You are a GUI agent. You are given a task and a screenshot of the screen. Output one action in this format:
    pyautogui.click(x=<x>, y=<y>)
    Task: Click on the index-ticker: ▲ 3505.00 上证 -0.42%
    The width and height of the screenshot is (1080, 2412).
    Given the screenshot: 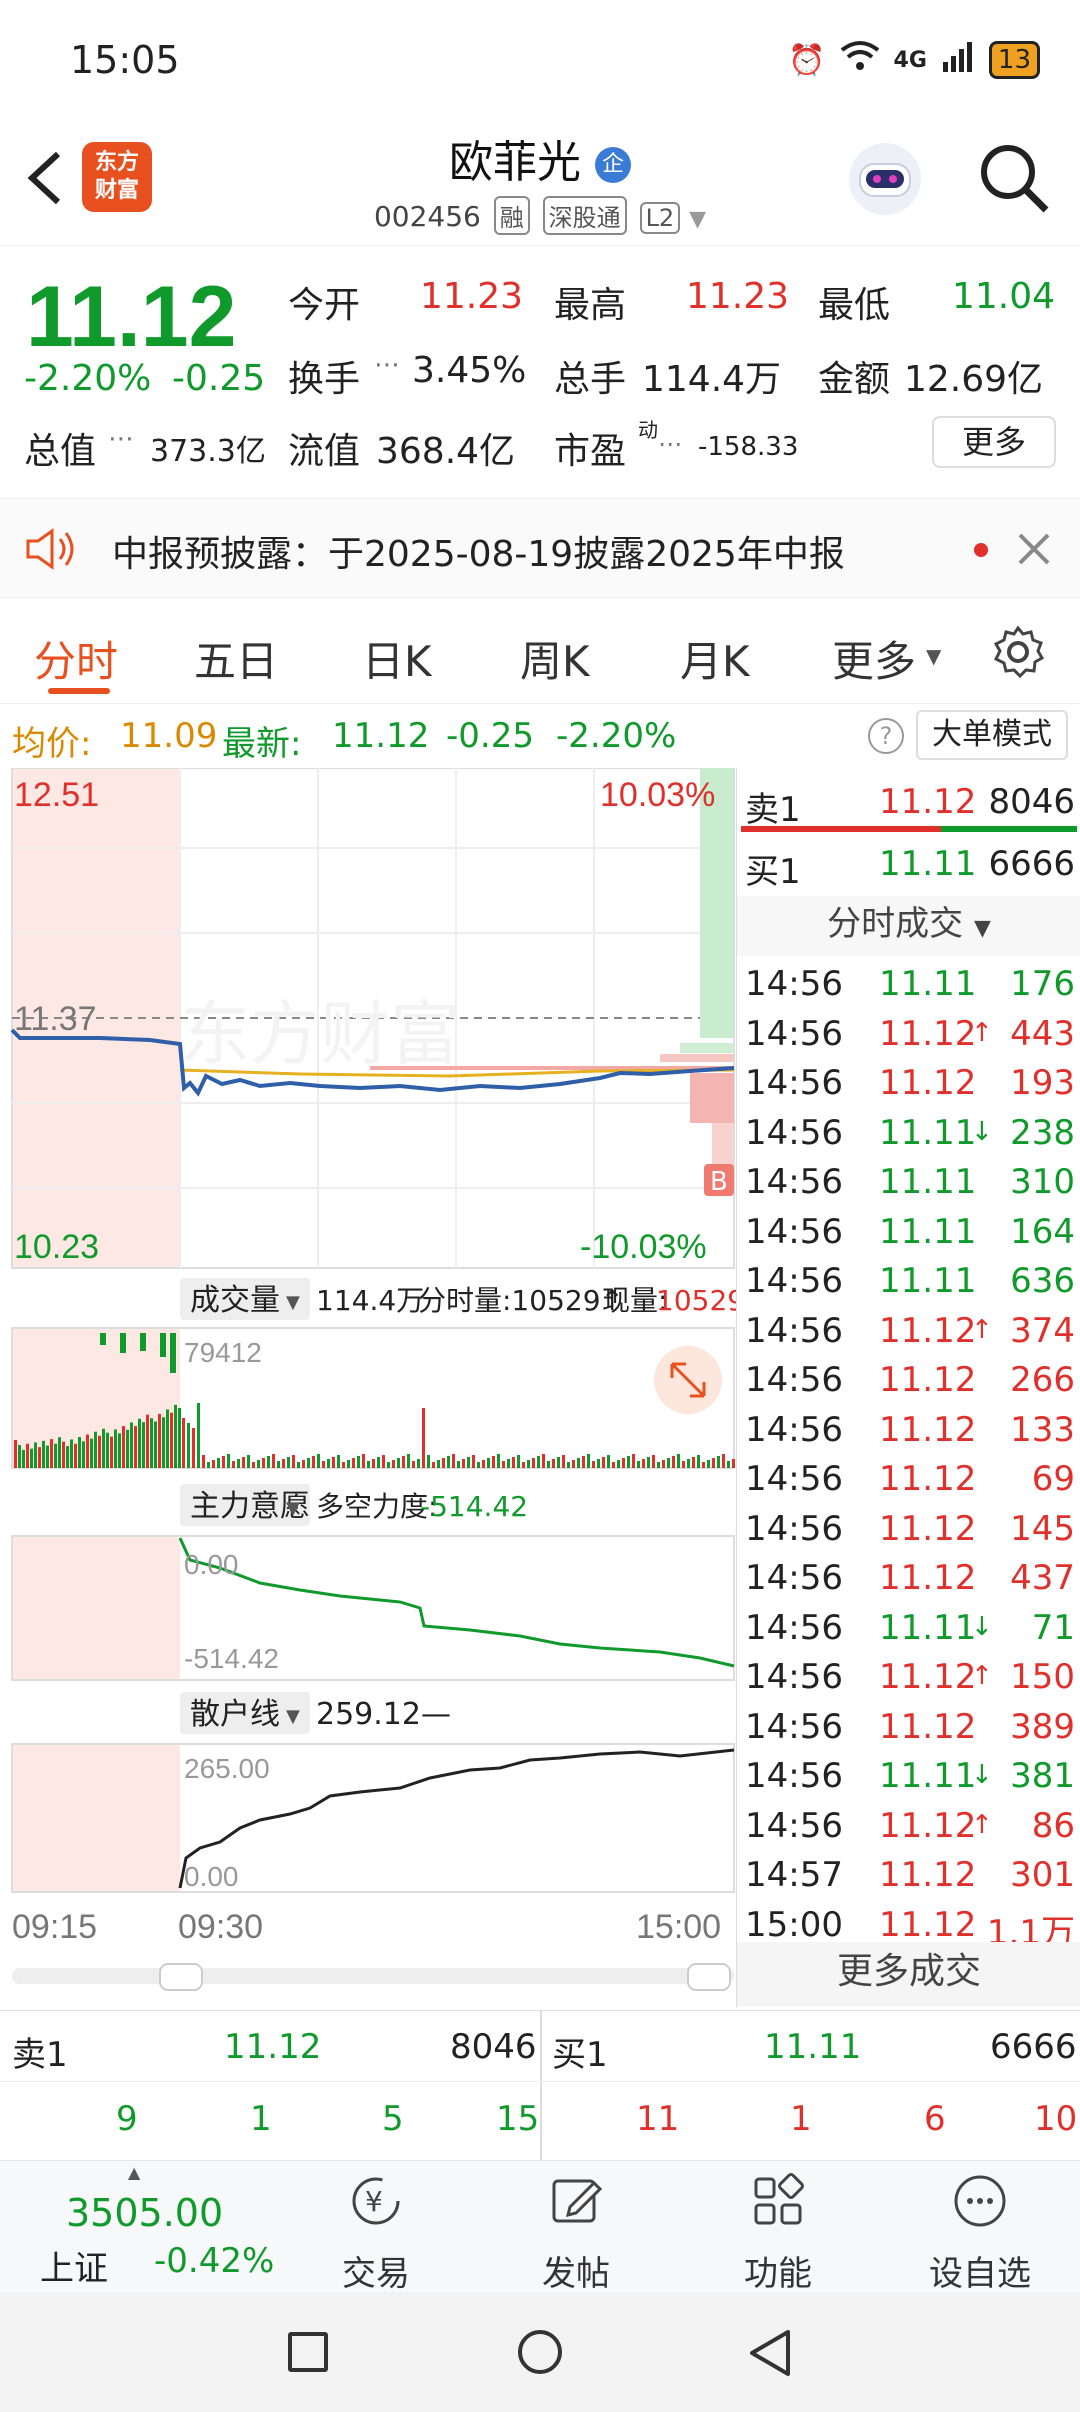 What is the action you would take?
    pyautogui.click(x=150, y=2227)
    